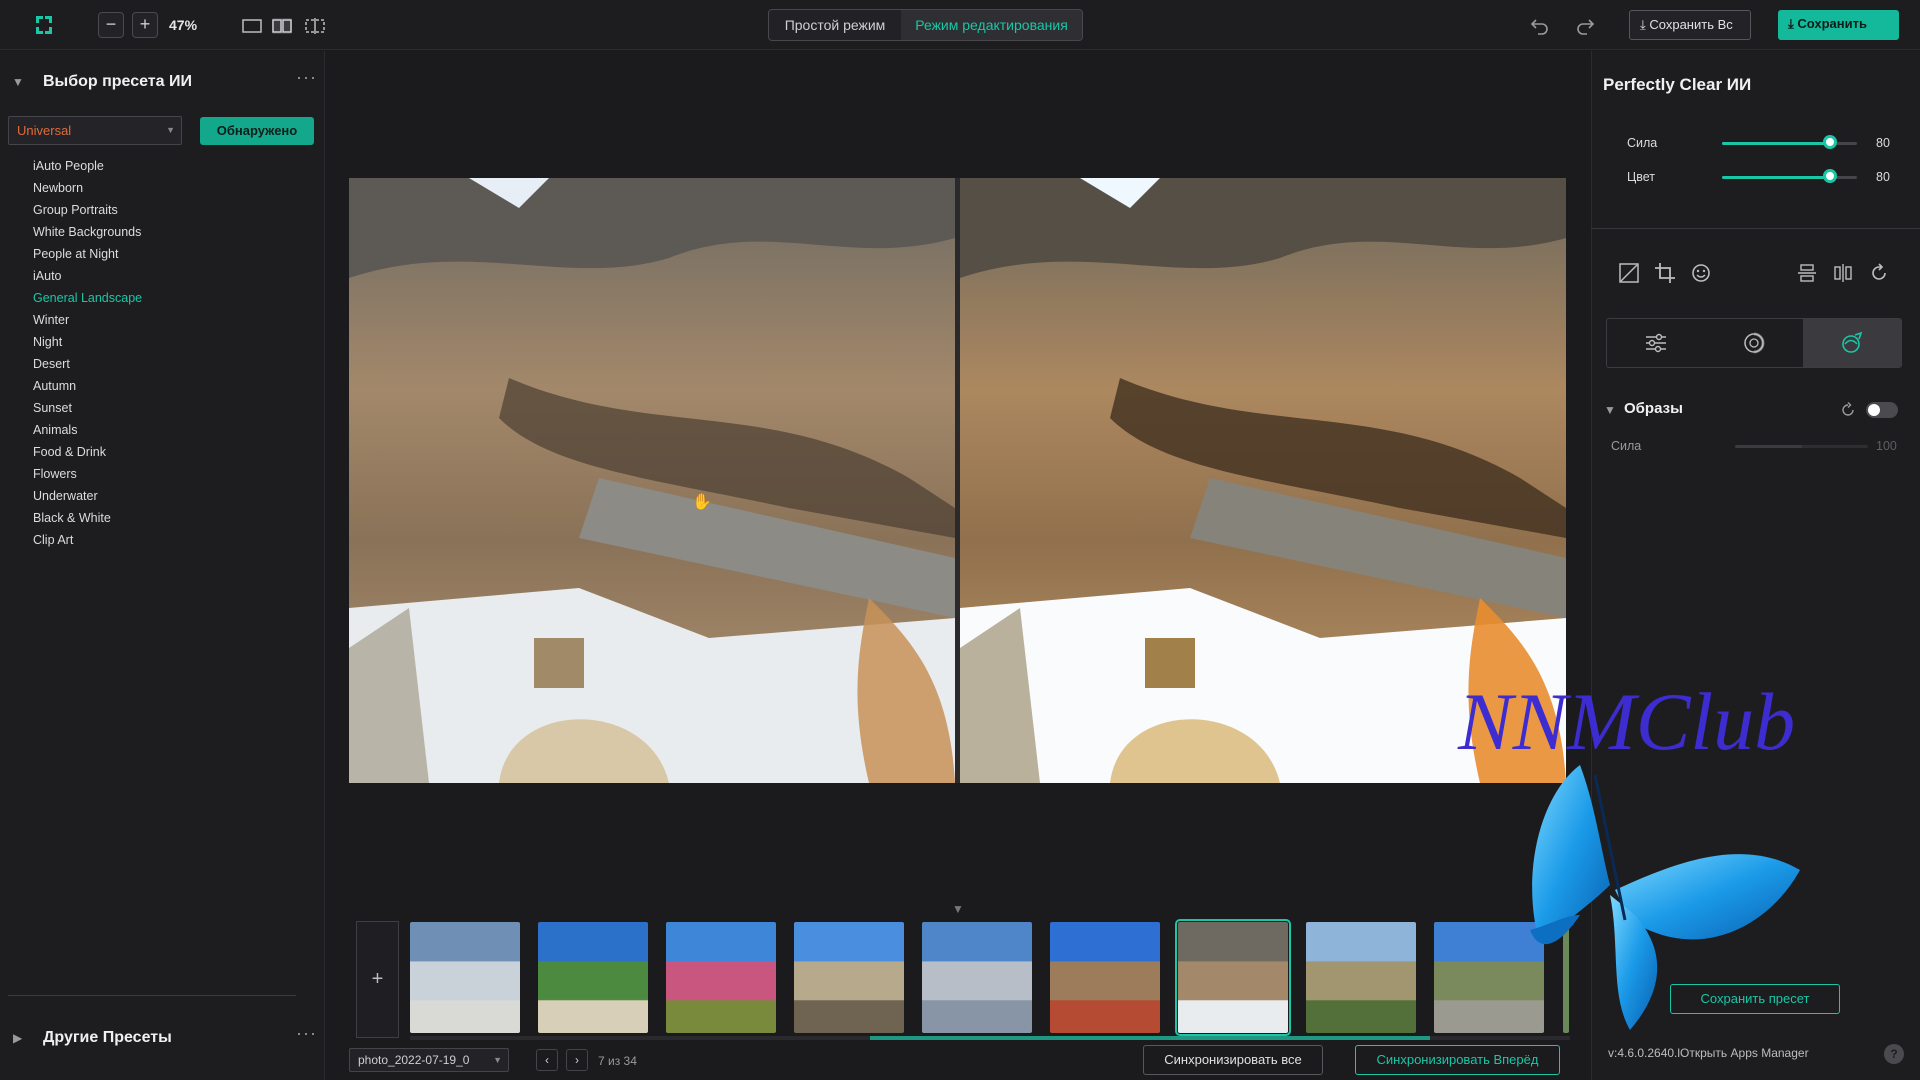 Image resolution: width=1920 pixels, height=1080 pixels. What do you see at coordinates (1457, 1060) in the screenshot?
I see `sync-forward-button: Синхронизировать Вперёд` at bounding box center [1457, 1060].